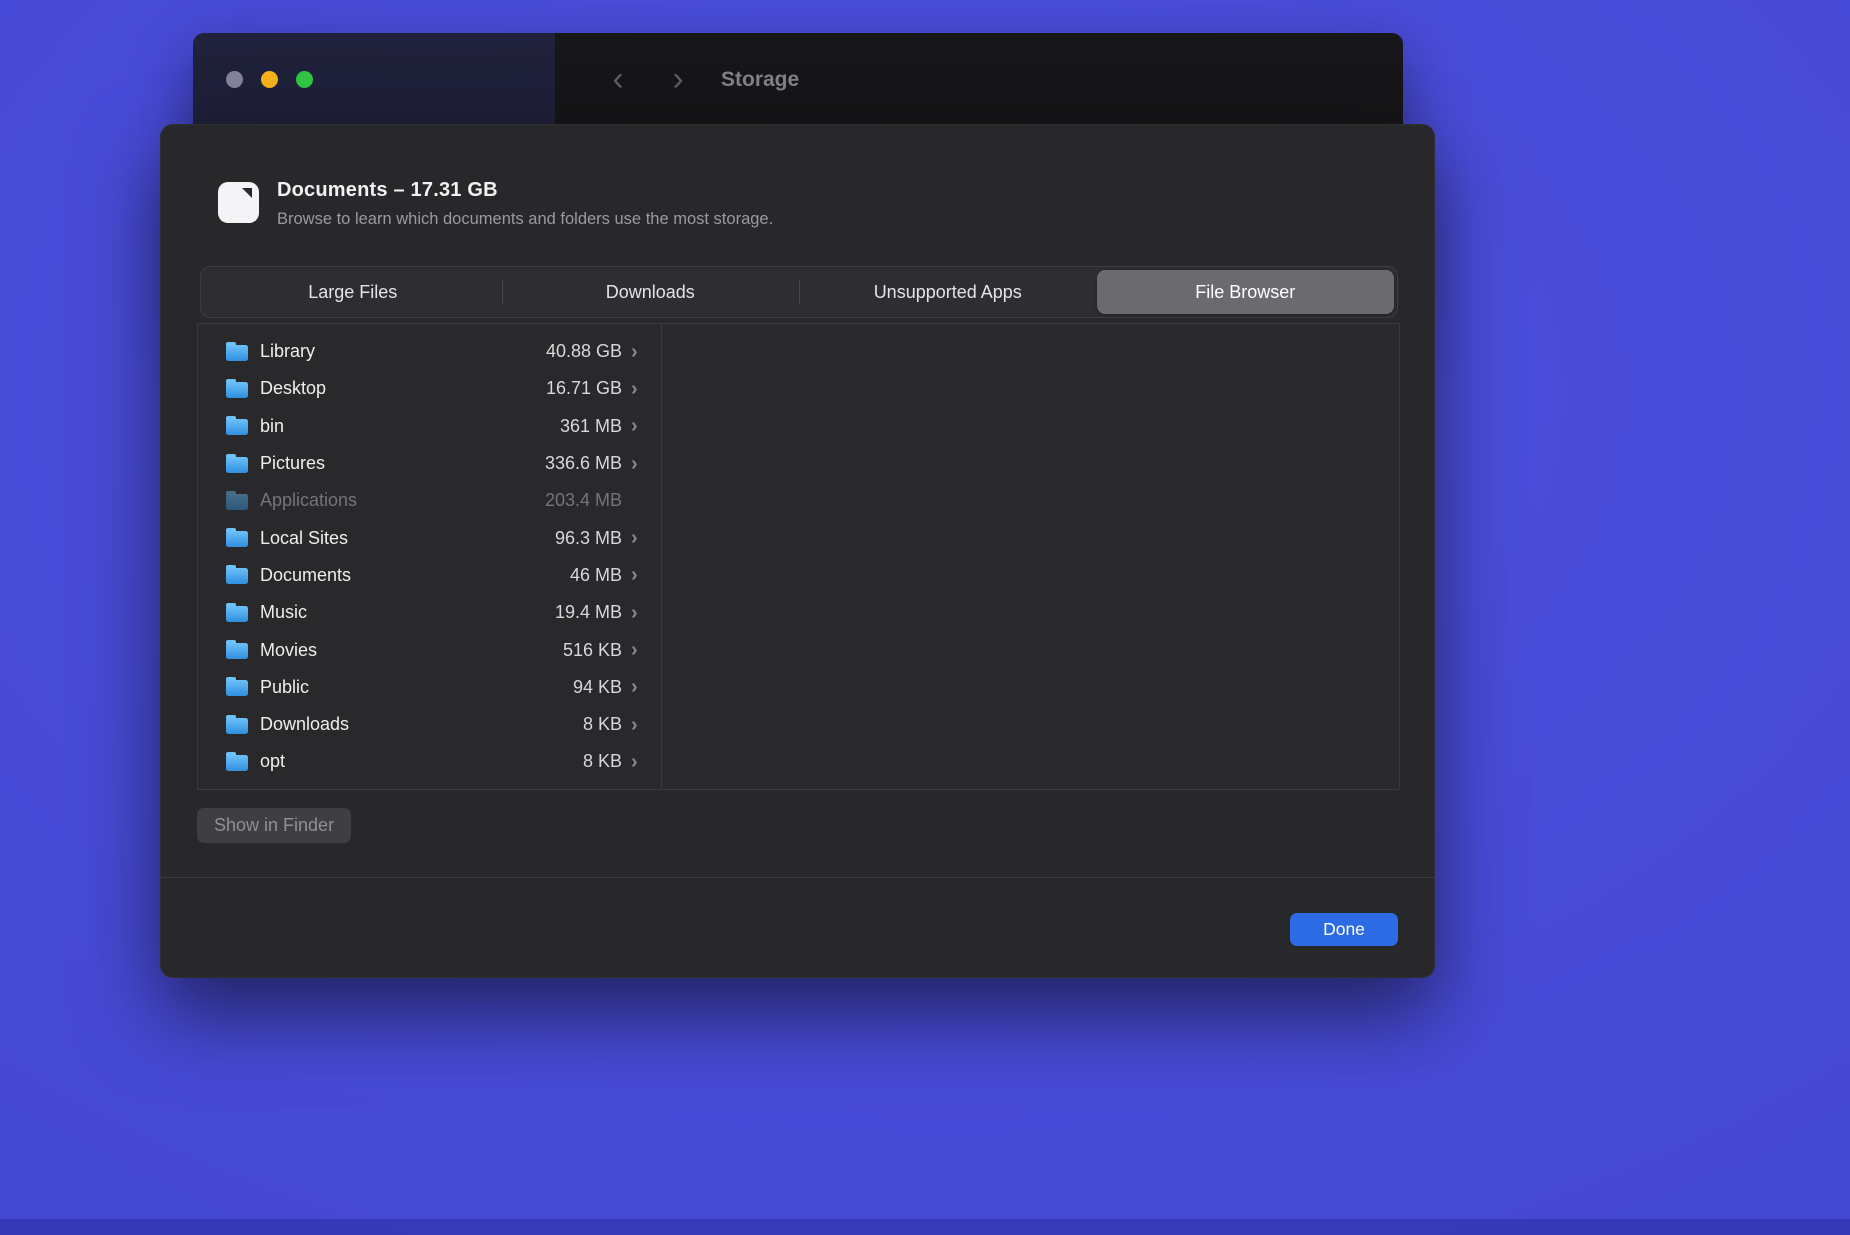 The image size is (1850, 1235). I want to click on show-in-finder-button: Show in Finder, so click(274, 825).